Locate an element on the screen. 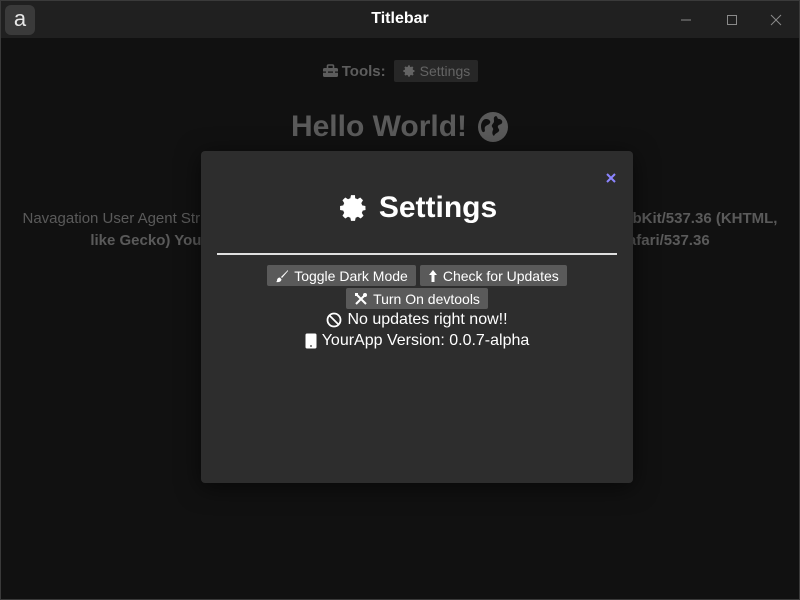 The image size is (800, 600). check-updates-button: Check for Updates is located at coordinates (493, 275).